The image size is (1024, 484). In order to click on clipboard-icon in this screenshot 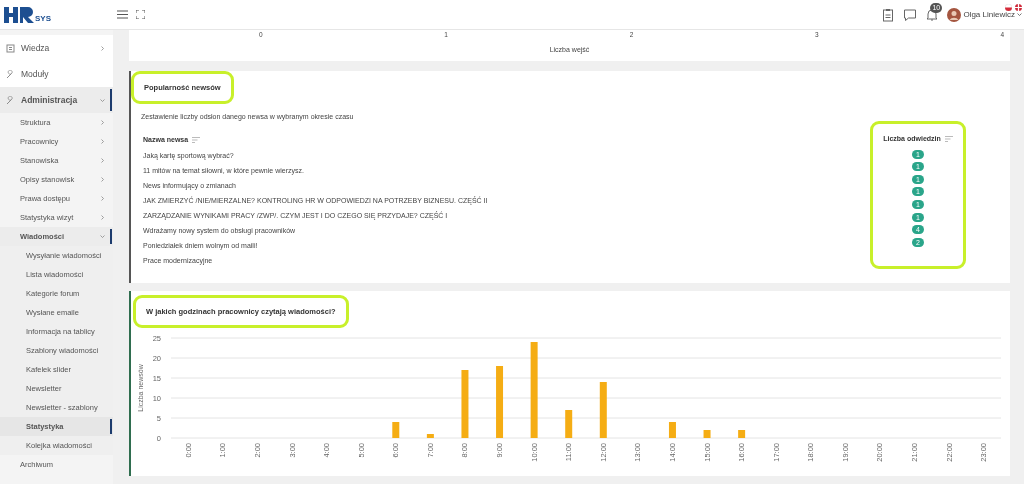, I will do `click(888, 14)`.